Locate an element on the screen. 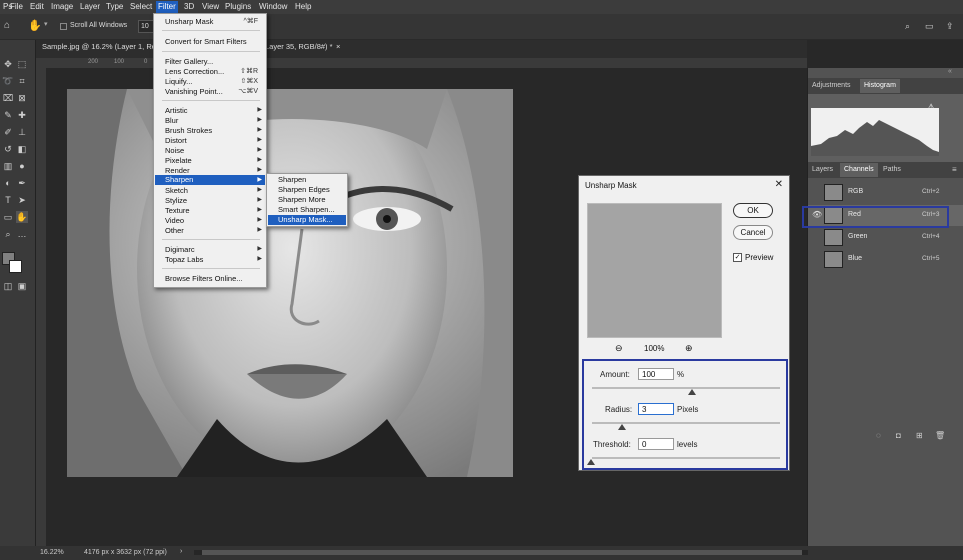 The width and height of the screenshot is (963, 560). menu-view: View is located at coordinates (210, 6).